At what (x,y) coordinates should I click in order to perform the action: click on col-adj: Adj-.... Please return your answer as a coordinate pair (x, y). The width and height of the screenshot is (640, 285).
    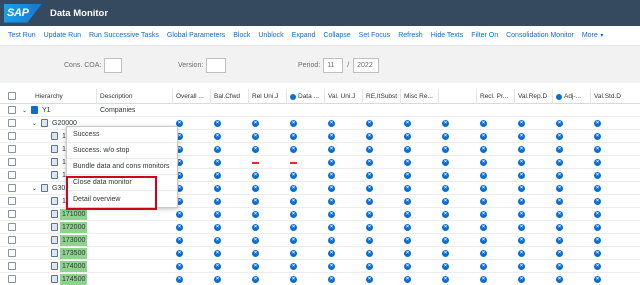
    Looking at the image, I should click on (571, 96).